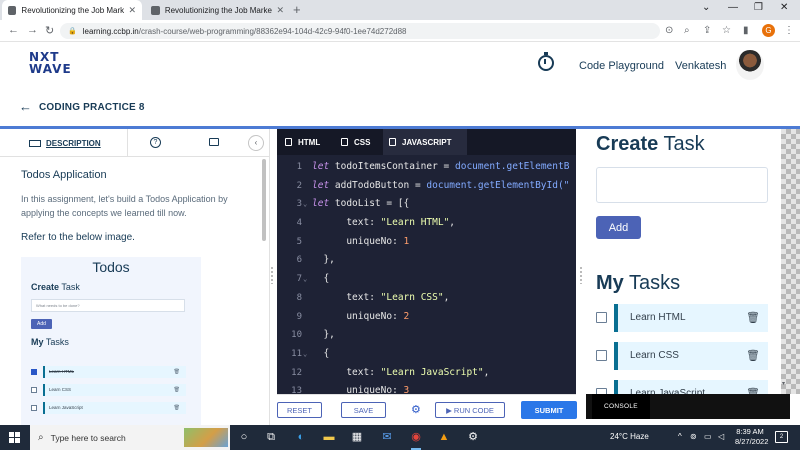  What do you see at coordinates (301, 437) in the screenshot?
I see `edge-icon: ◐` at bounding box center [301, 437].